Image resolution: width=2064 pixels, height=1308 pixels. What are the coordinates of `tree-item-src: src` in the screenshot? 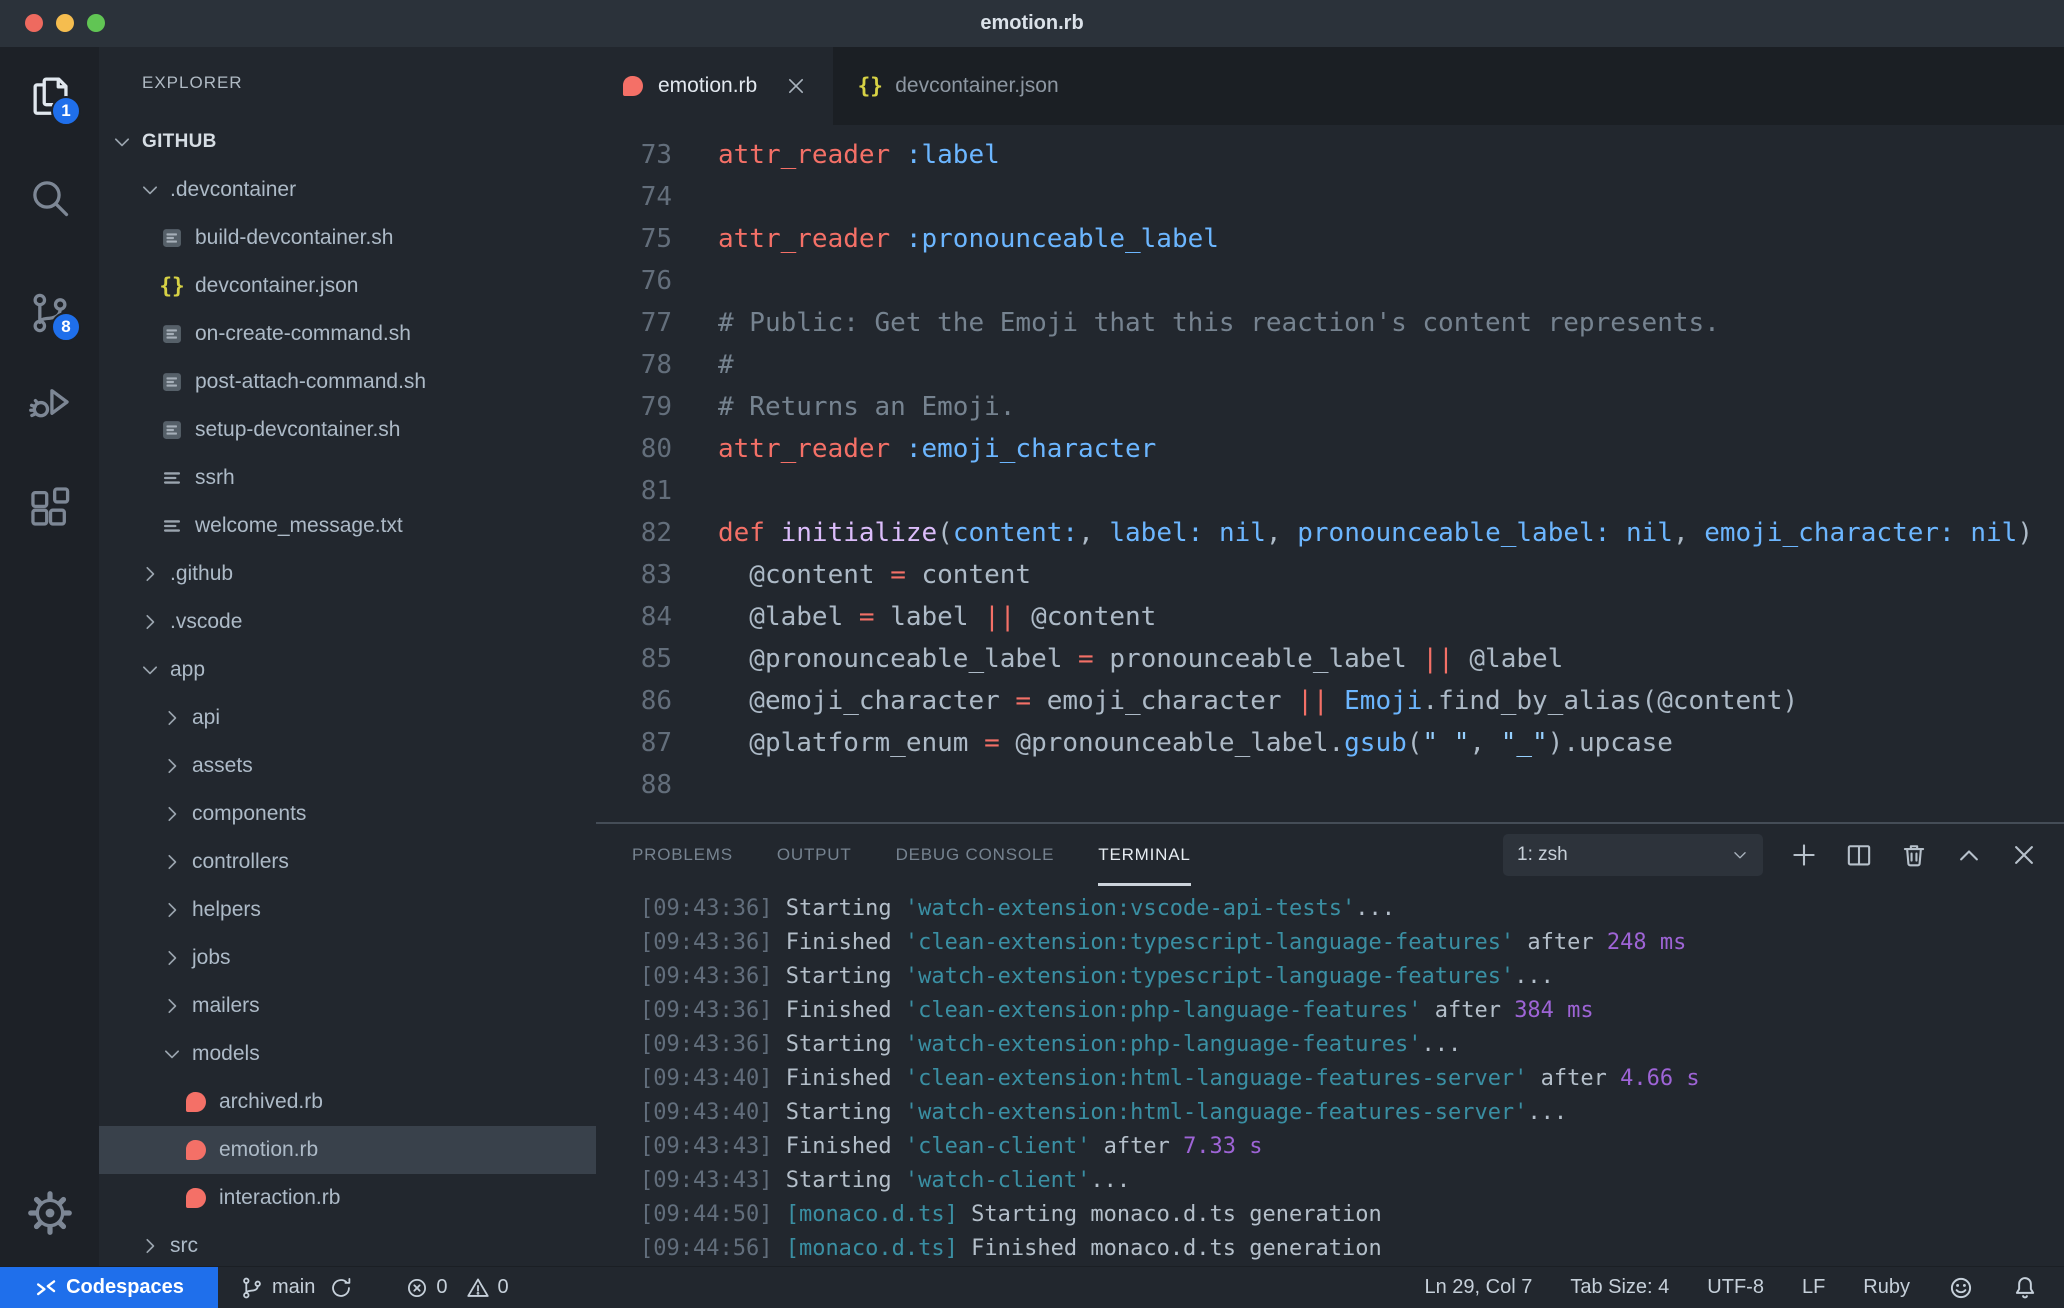 It's located at (347, 1244).